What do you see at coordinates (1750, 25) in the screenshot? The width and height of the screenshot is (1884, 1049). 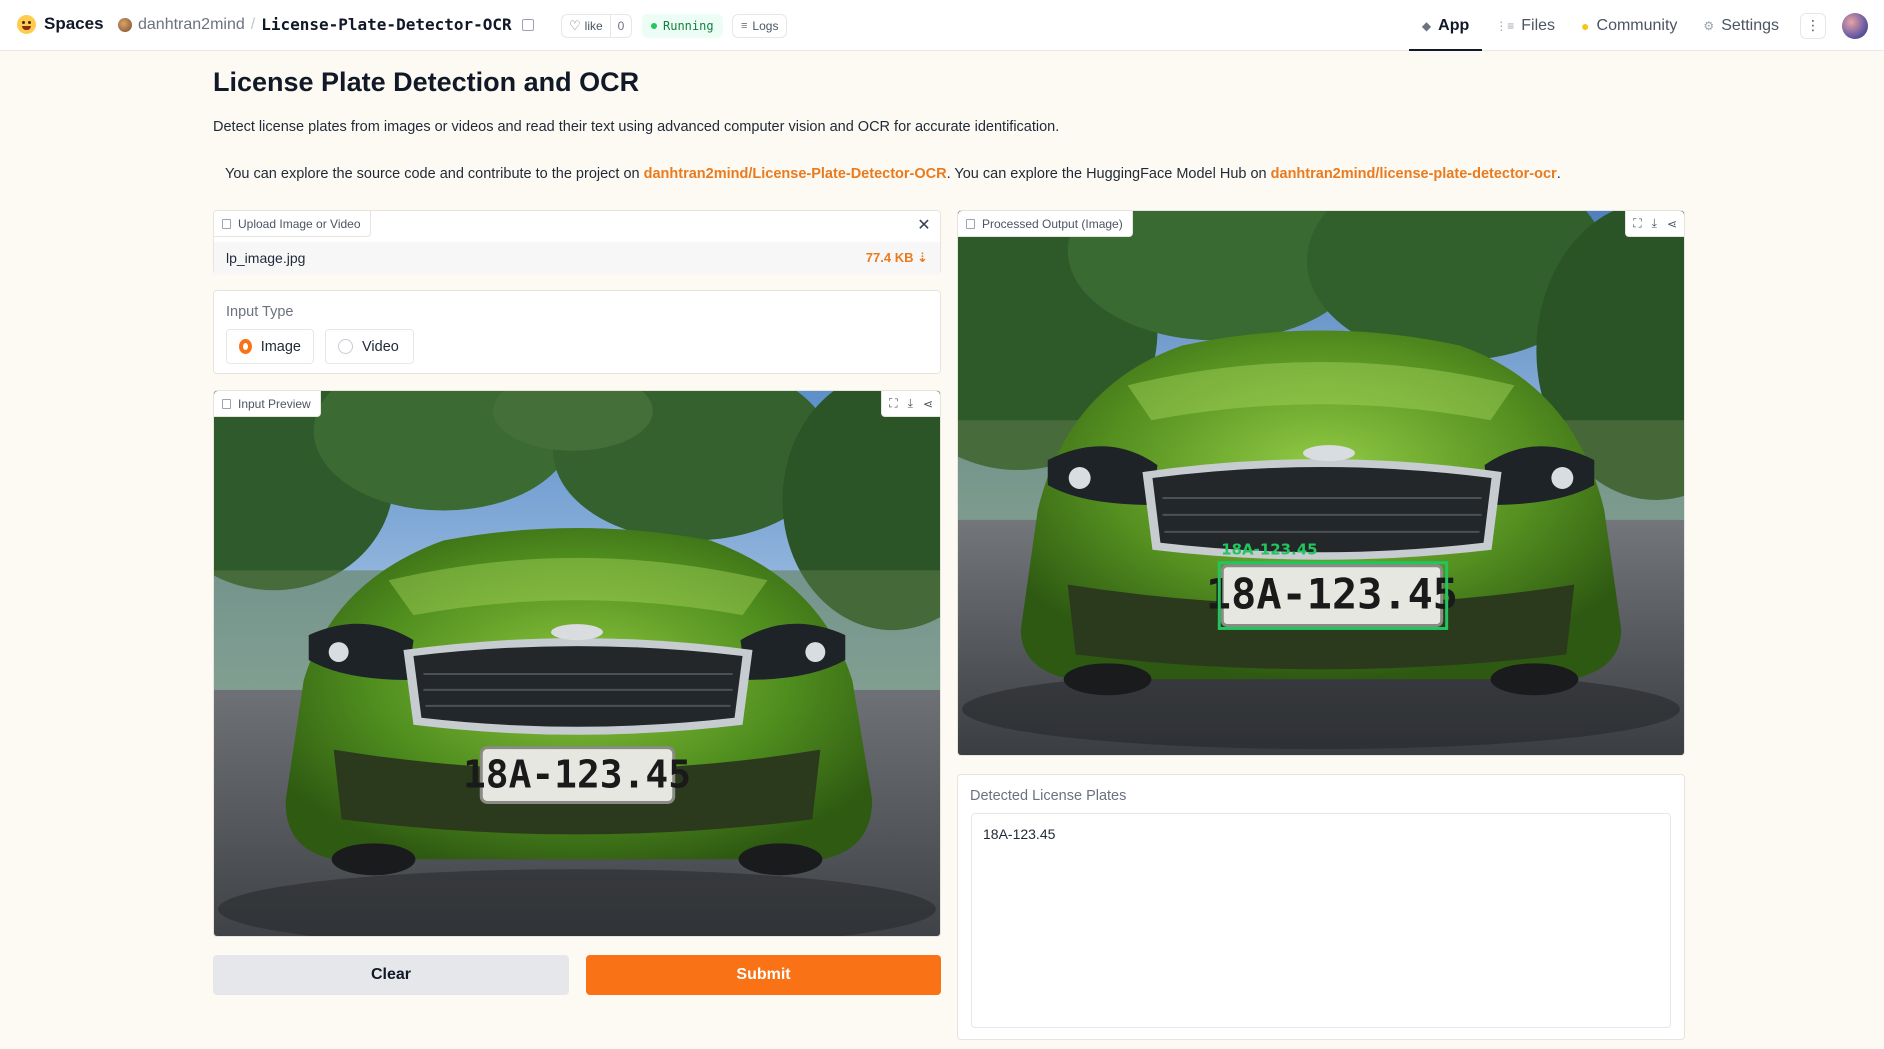 I see `tab-settings-label: Settings` at bounding box center [1750, 25].